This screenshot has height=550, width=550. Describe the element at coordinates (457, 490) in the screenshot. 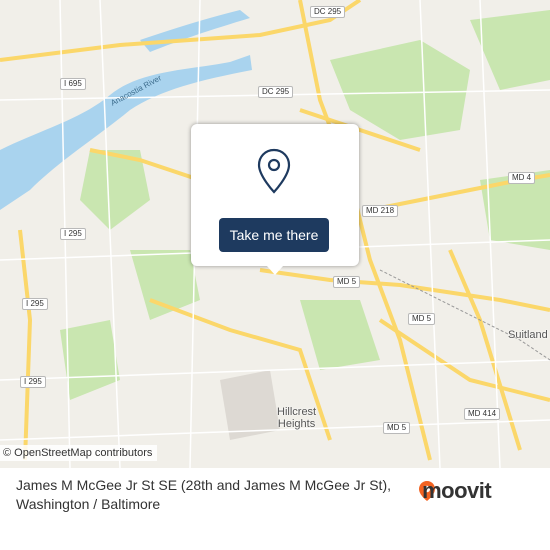

I see `brand-text: moovit` at that location.